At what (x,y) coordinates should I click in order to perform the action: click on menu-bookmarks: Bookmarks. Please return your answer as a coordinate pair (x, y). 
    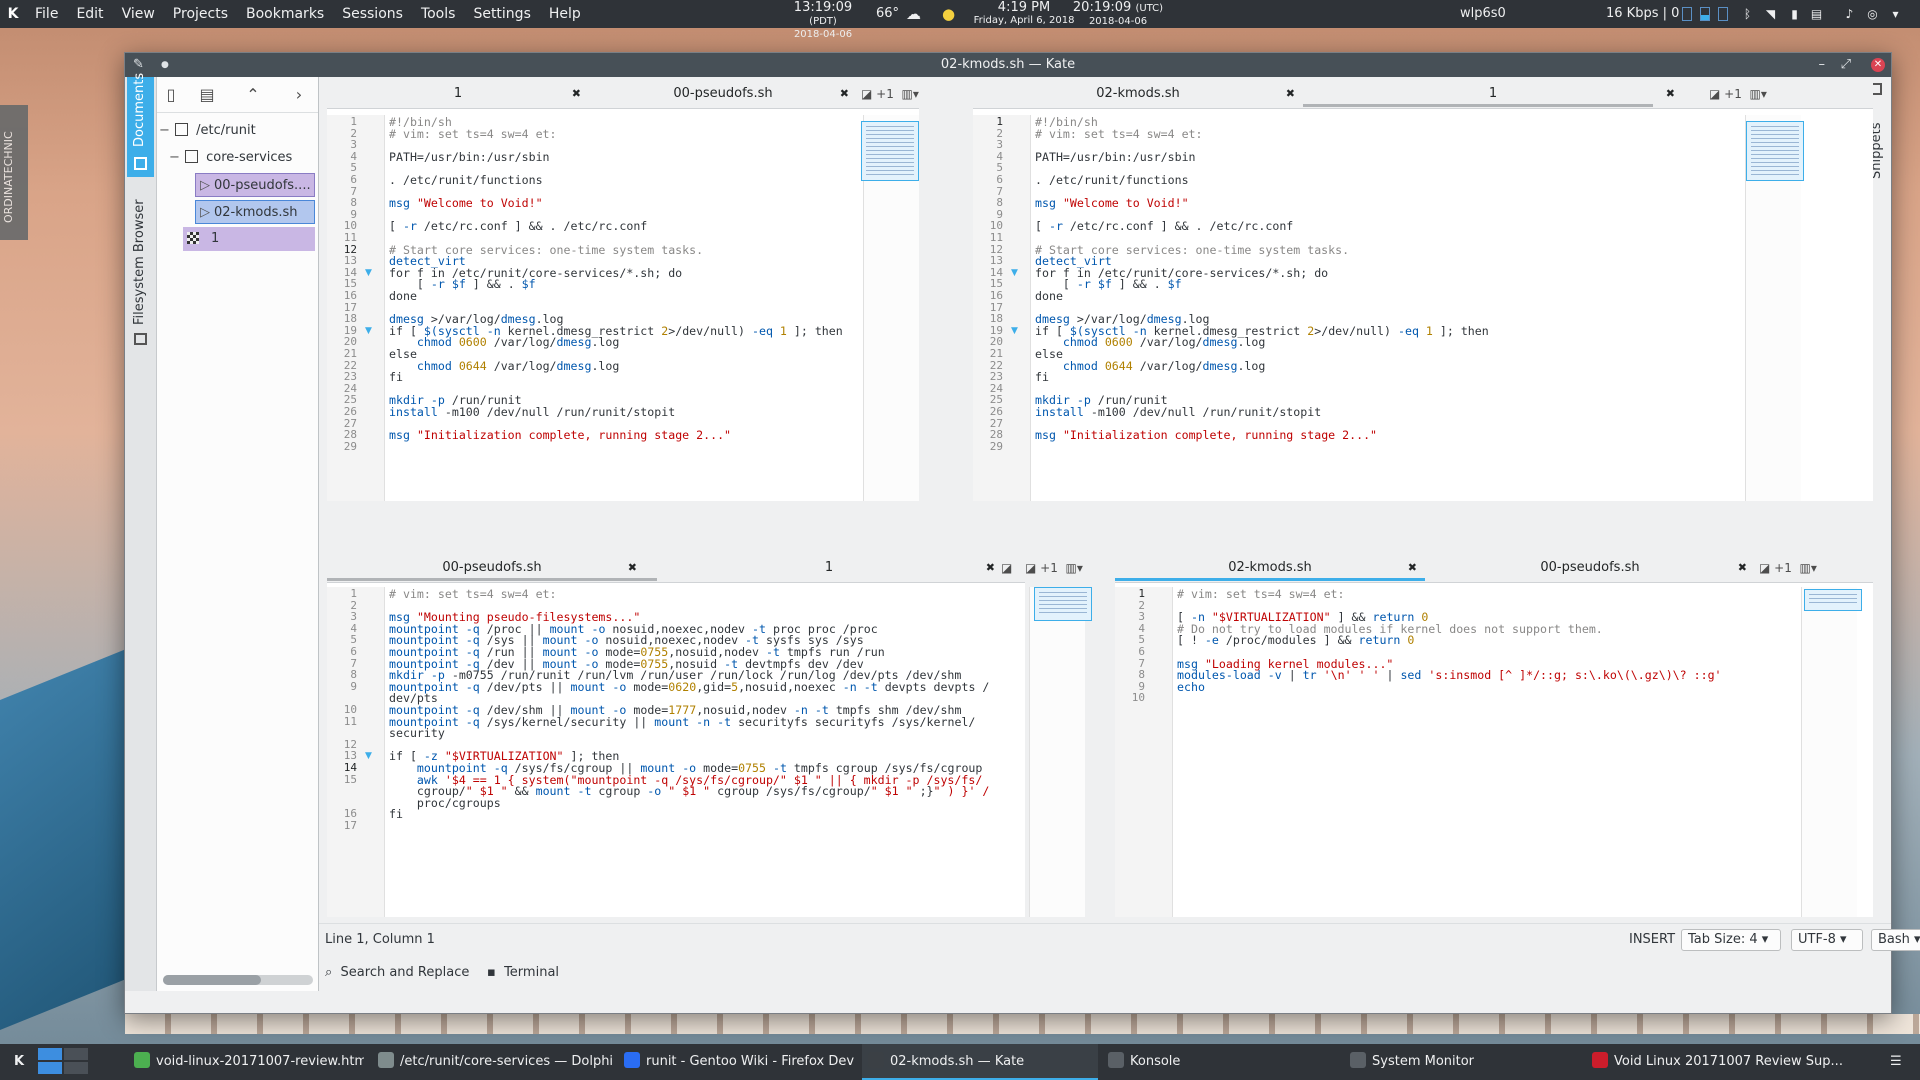
    Looking at the image, I should click on (285, 14).